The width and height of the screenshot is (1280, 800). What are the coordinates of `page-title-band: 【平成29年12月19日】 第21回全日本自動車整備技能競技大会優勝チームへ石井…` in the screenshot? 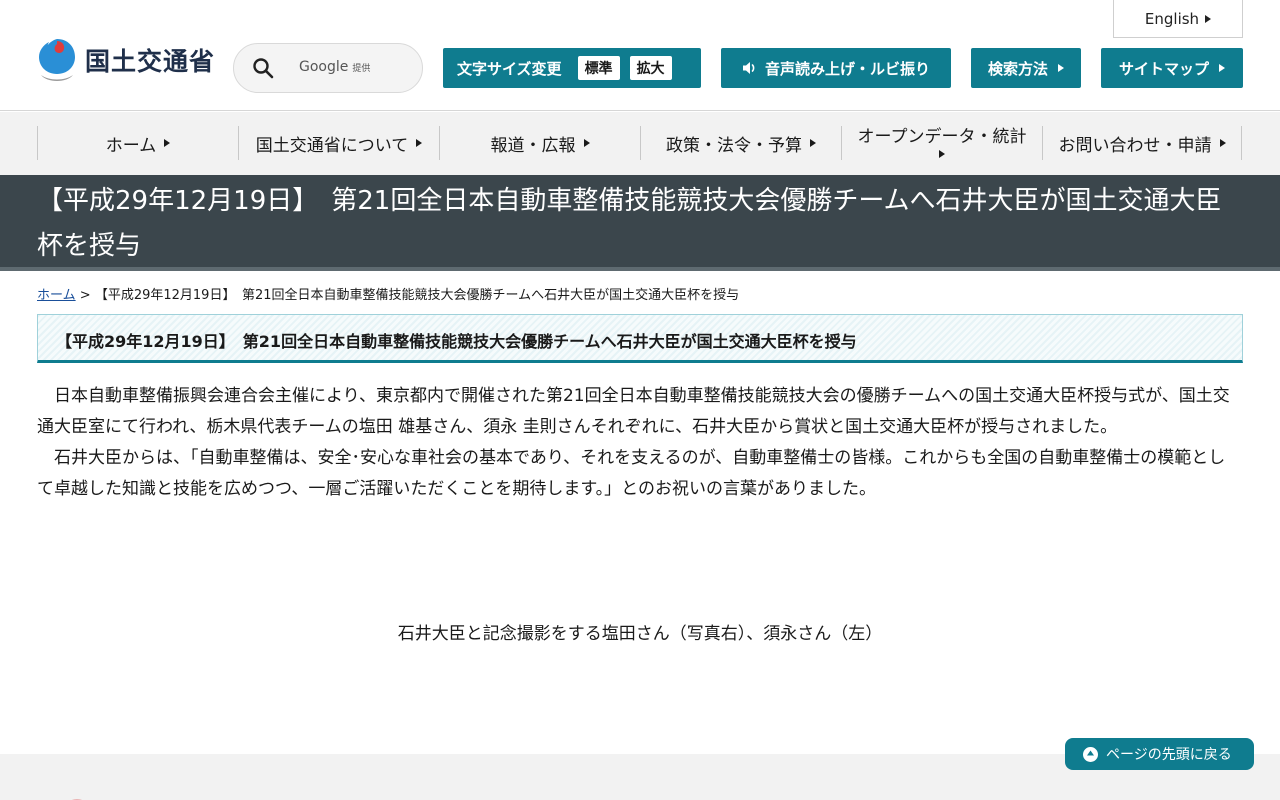 It's located at (640, 223).